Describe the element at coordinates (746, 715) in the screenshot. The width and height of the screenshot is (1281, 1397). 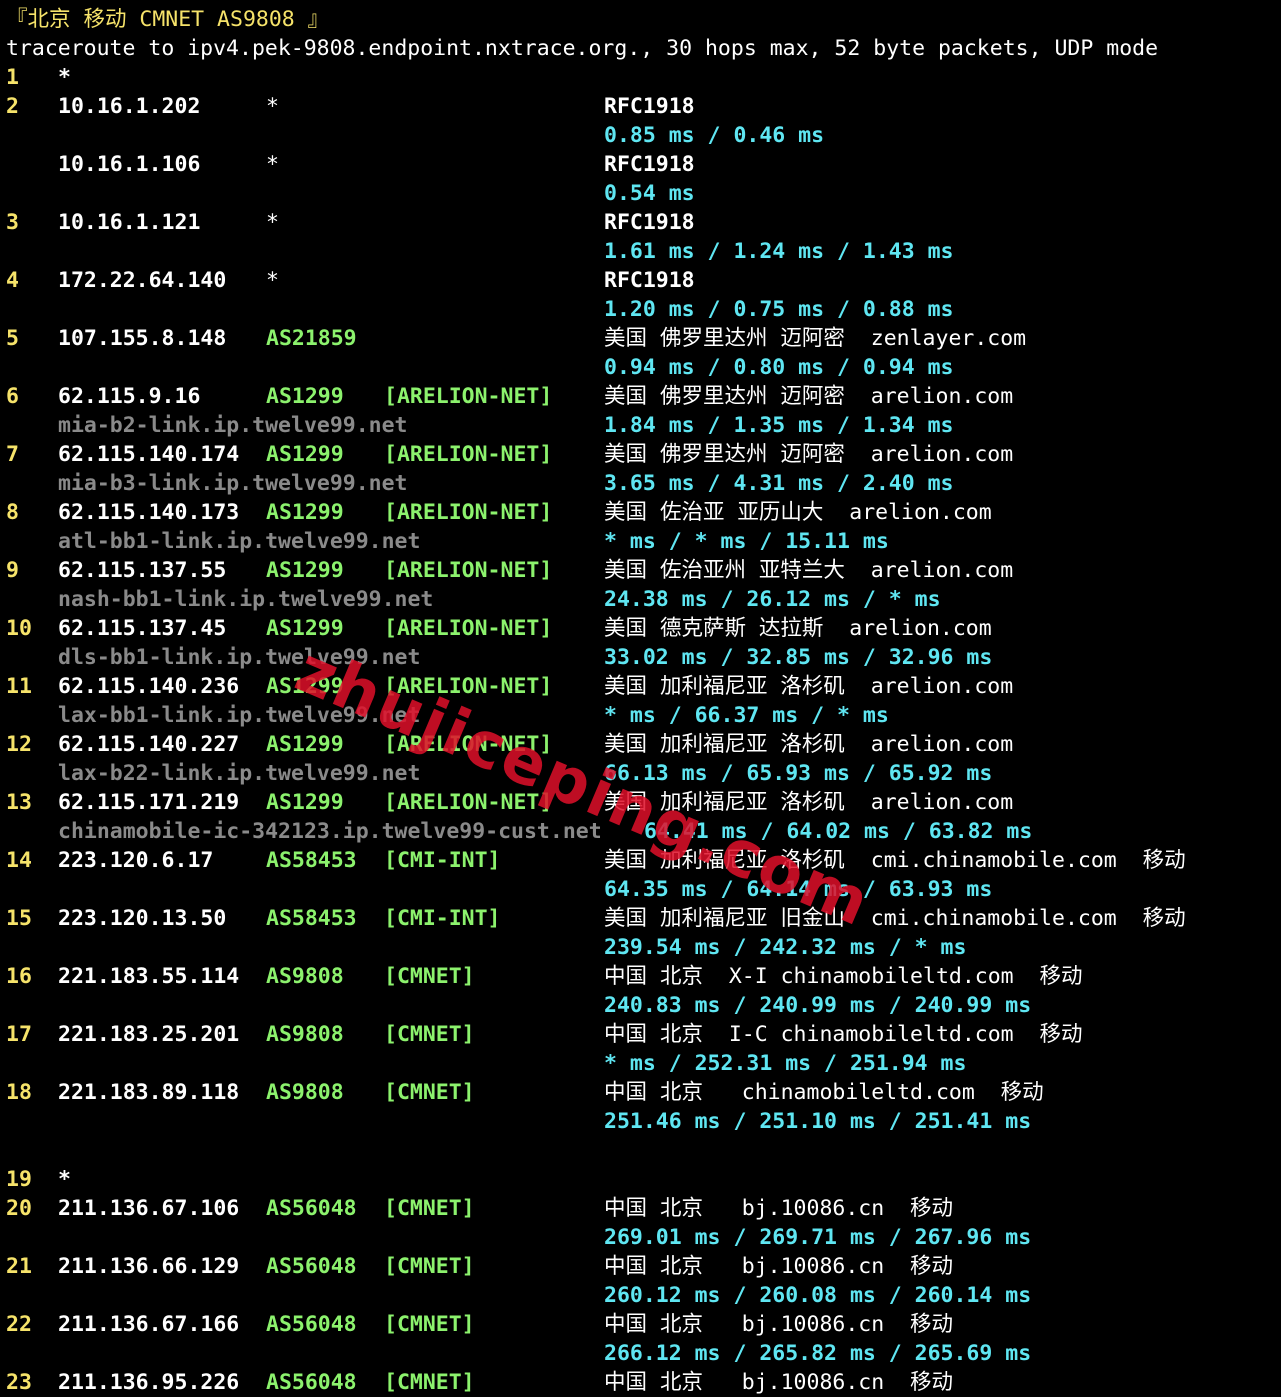
I see `hop-rtt: * ms / 66.37 ms / * ms` at that location.